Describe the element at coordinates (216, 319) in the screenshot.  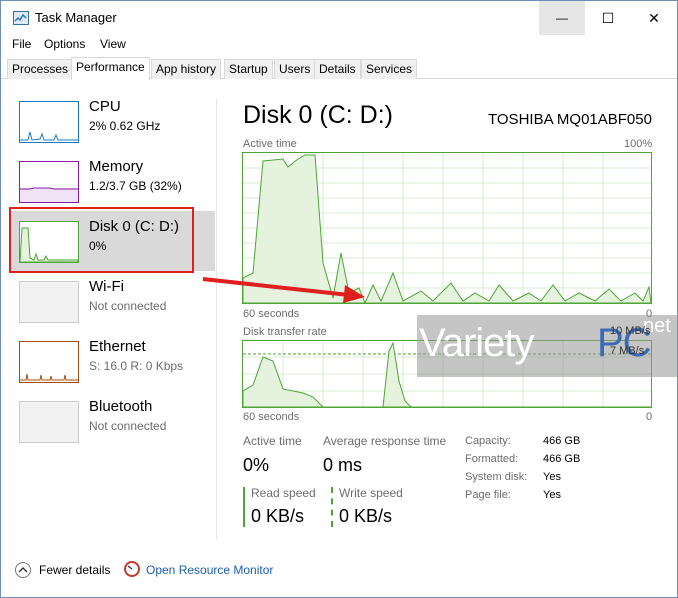
I see `panel-divider` at that location.